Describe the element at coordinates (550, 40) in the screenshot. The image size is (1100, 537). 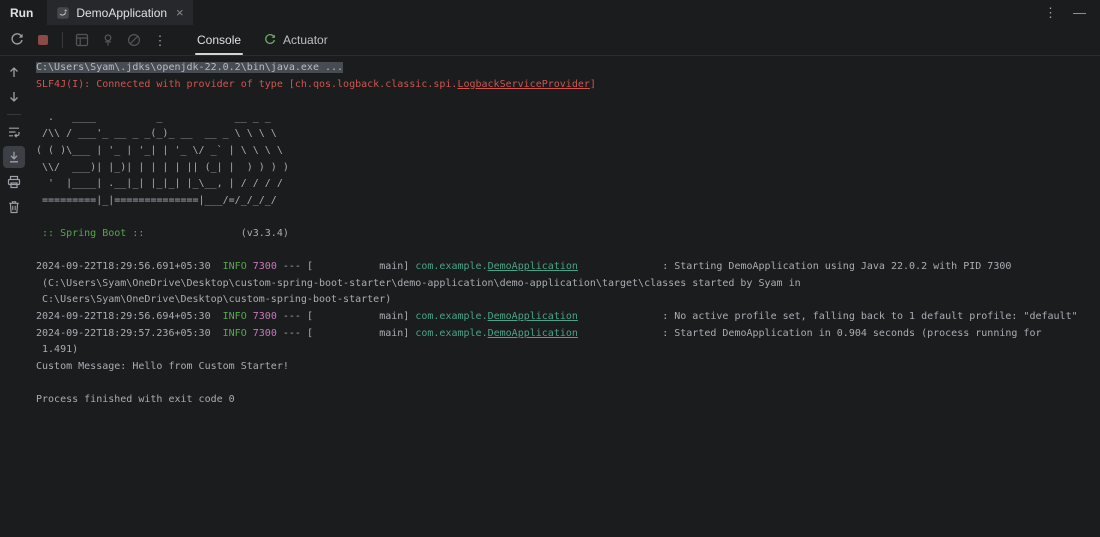
I see `run-toolbar: ⋮ Console Actuator` at that location.